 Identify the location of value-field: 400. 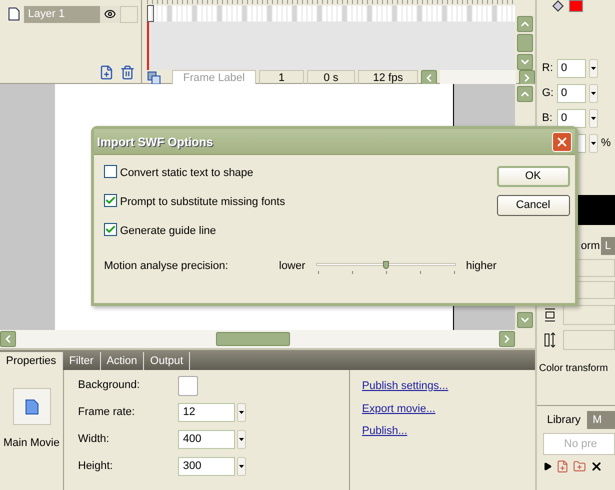
(206, 439).